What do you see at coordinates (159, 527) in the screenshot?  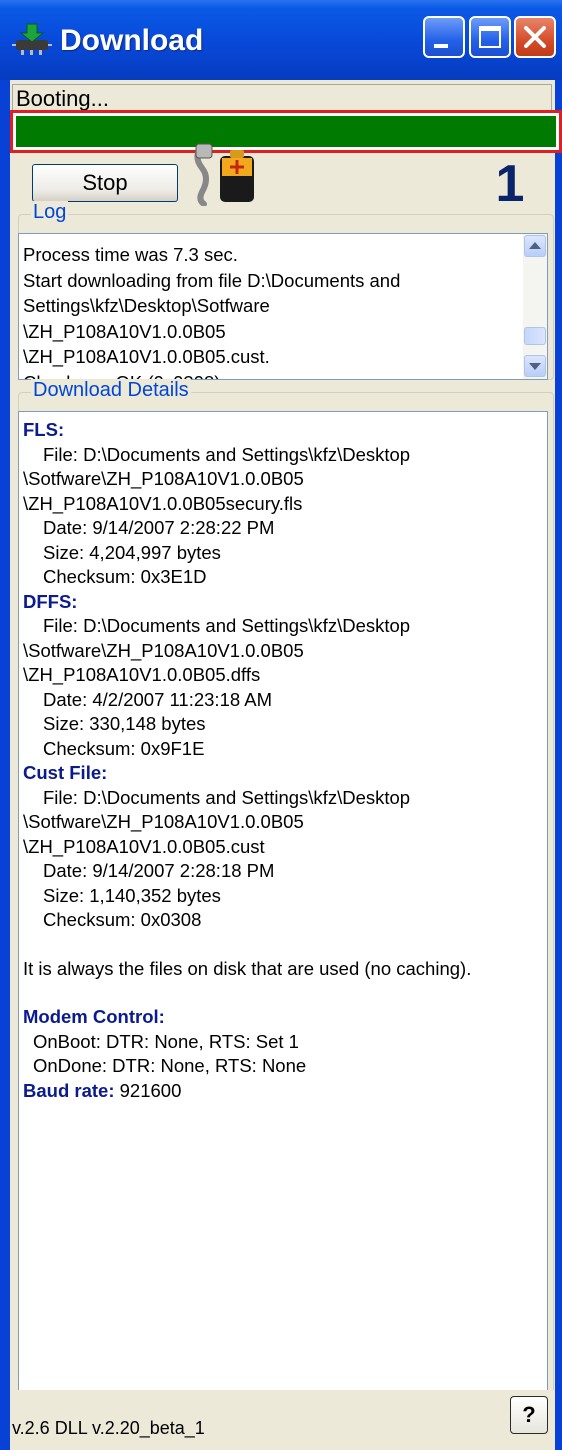 I see `fls-date: Date: 9/14/2007 2:28:22 PM` at bounding box center [159, 527].